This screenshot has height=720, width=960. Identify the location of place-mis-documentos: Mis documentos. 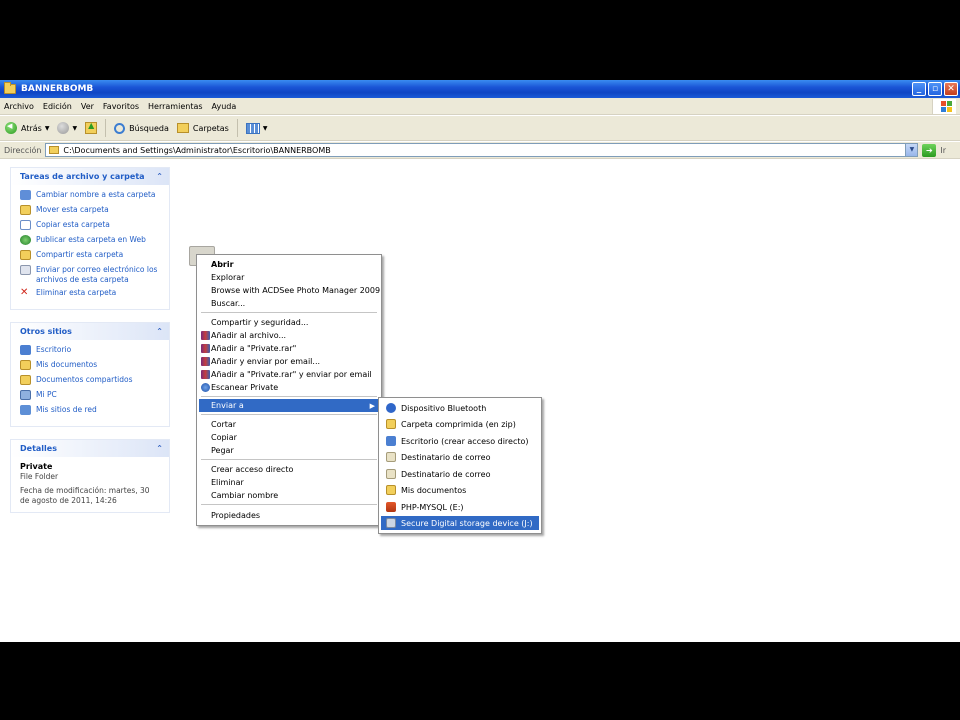
(90, 367).